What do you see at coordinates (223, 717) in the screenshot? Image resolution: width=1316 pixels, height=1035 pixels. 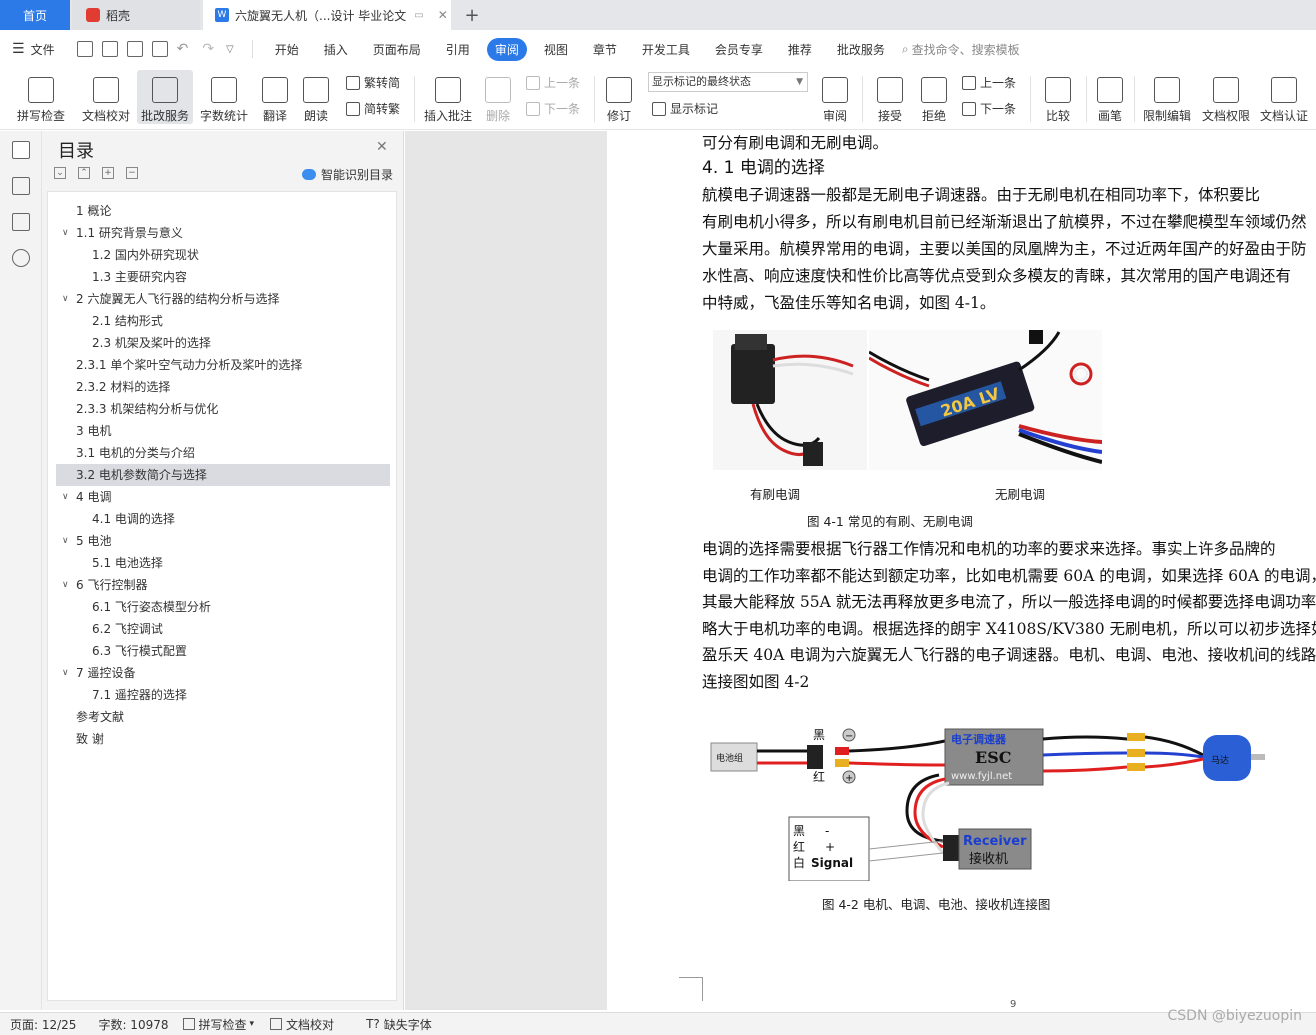 I see `toc-item: 参考文献` at bounding box center [223, 717].